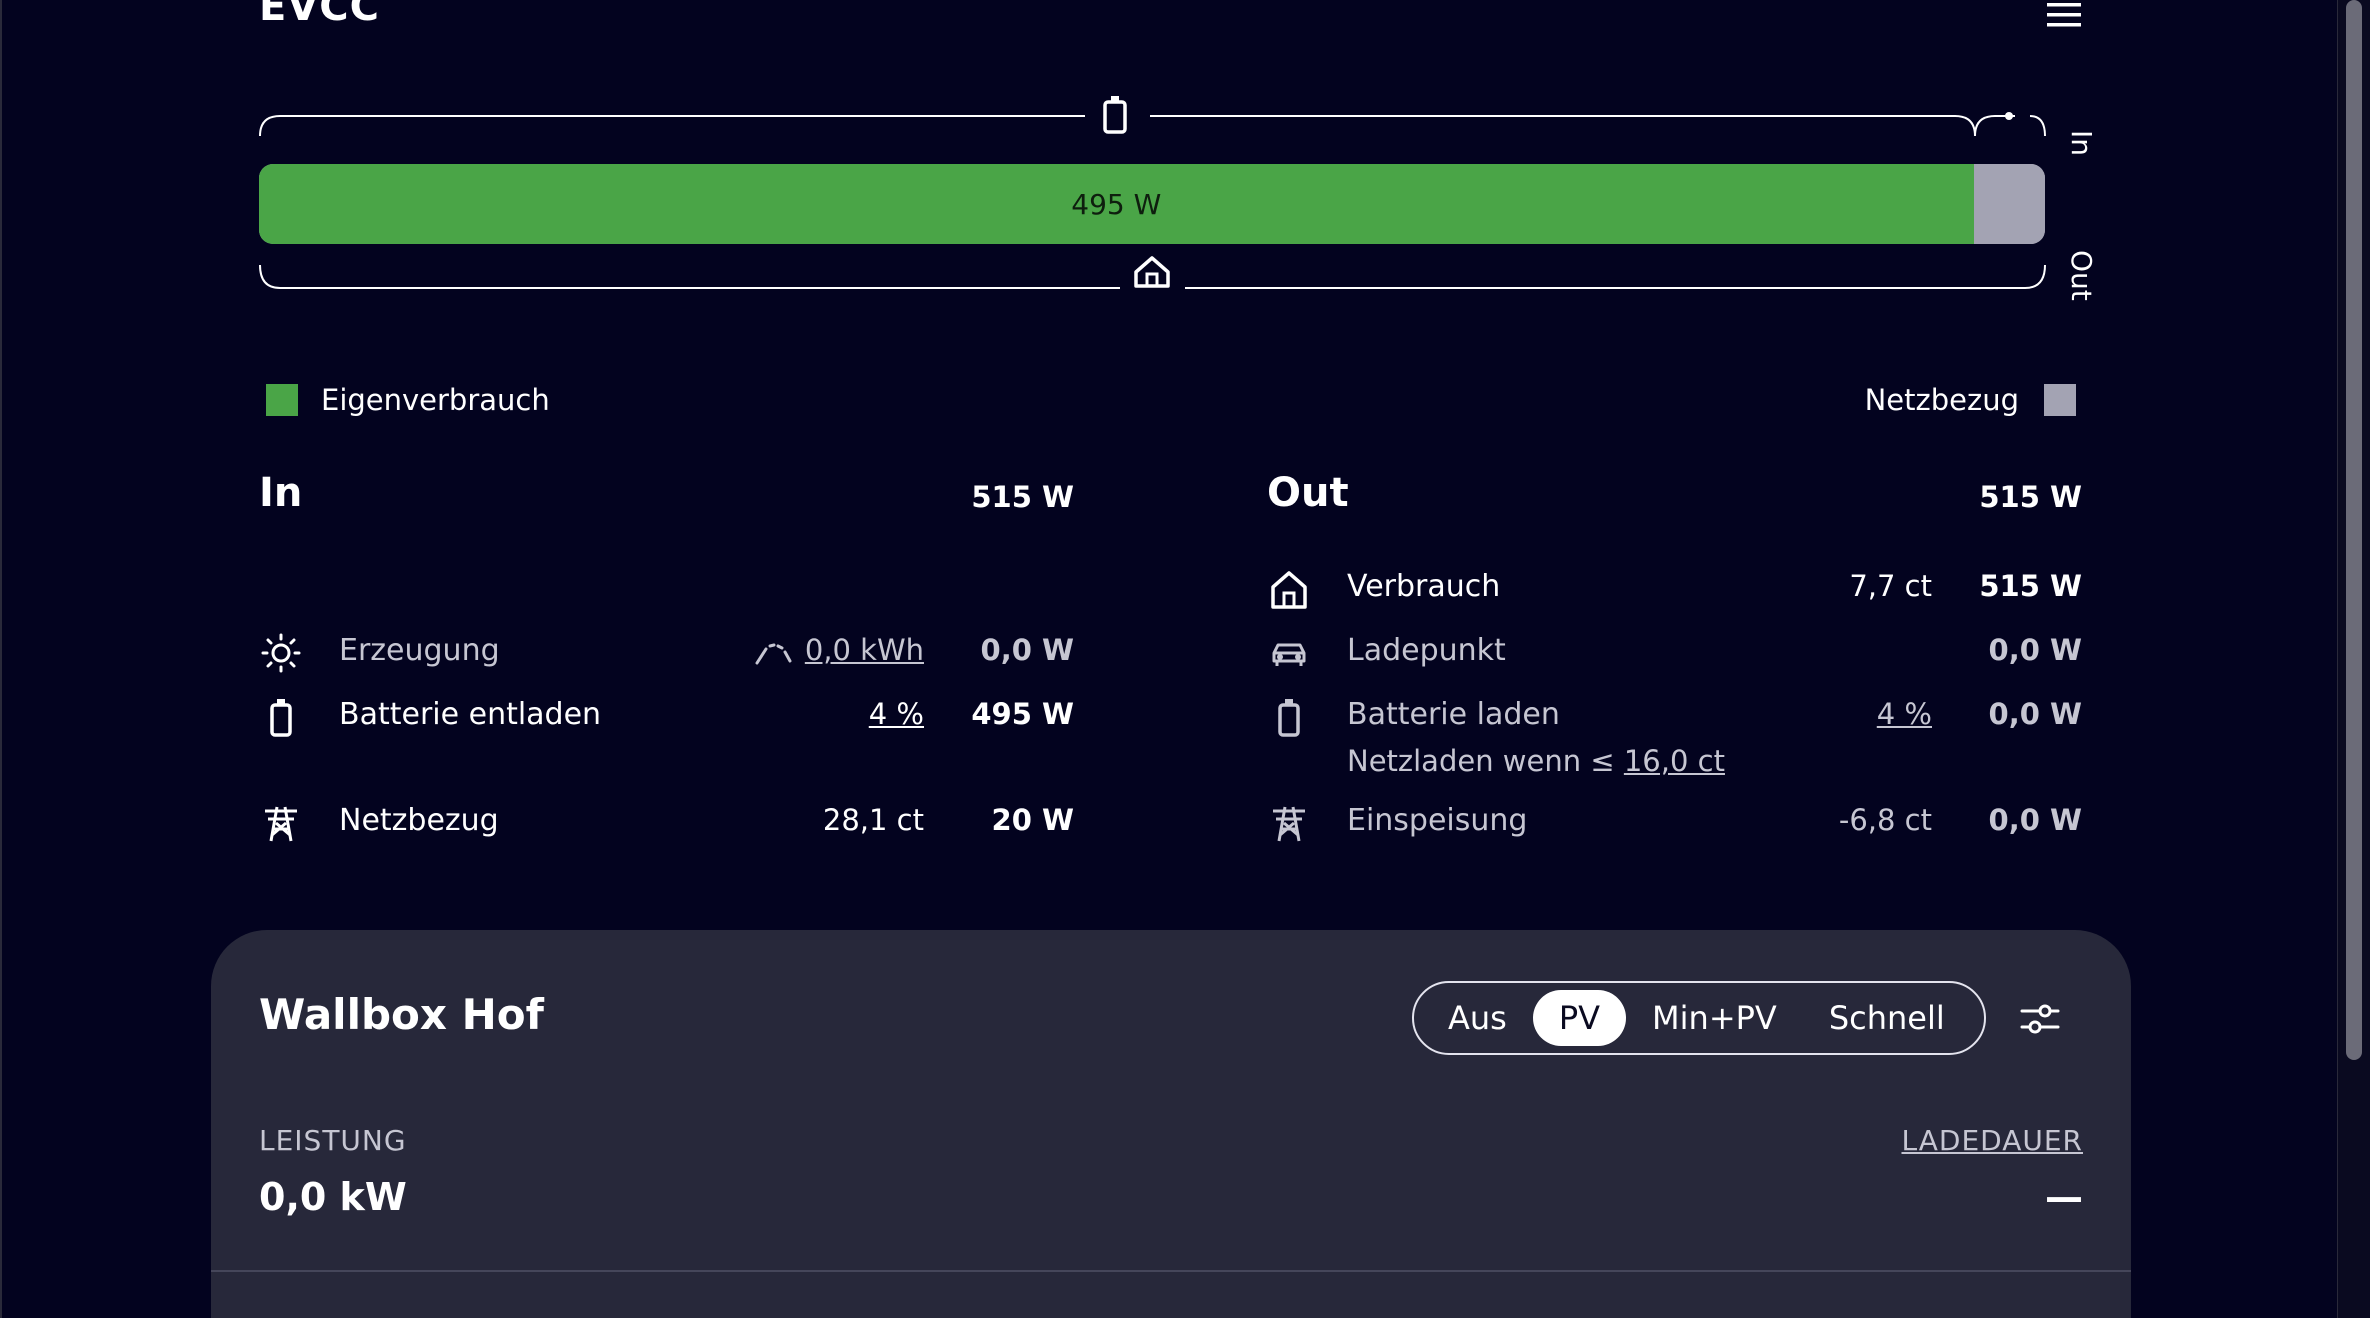 The width and height of the screenshot is (2370, 1318). I want to click on loadpoint-value: 0,0 W, so click(2035, 650).